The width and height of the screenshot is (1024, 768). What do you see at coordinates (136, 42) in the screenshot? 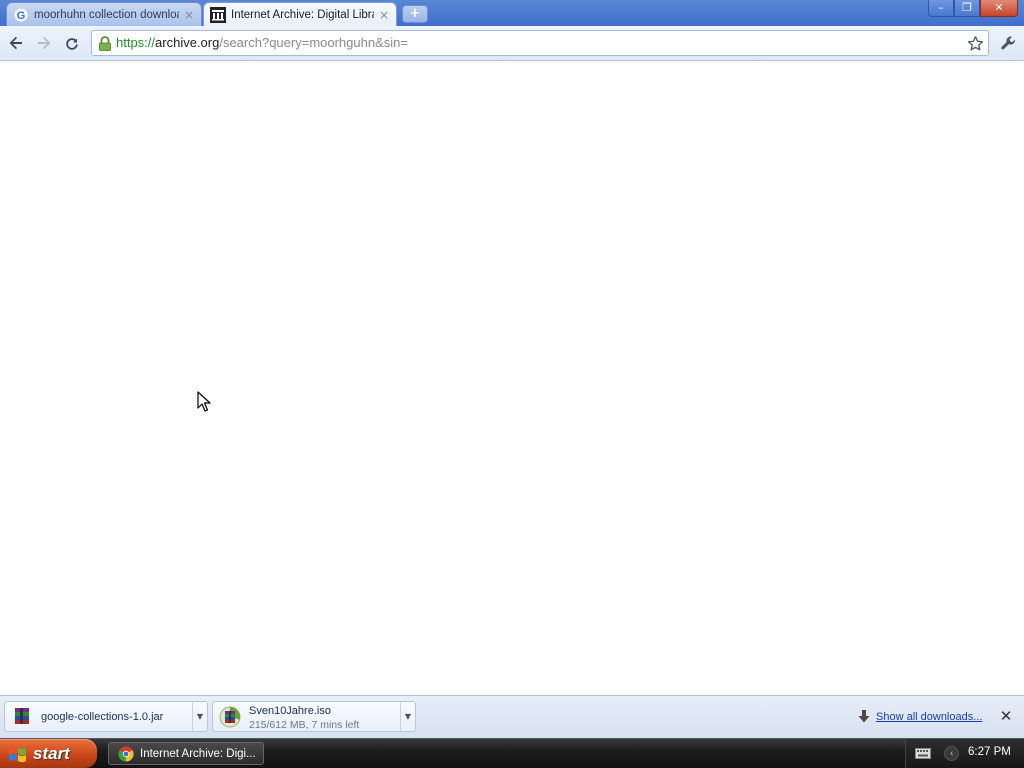
I see `url-scheme: https://` at bounding box center [136, 42].